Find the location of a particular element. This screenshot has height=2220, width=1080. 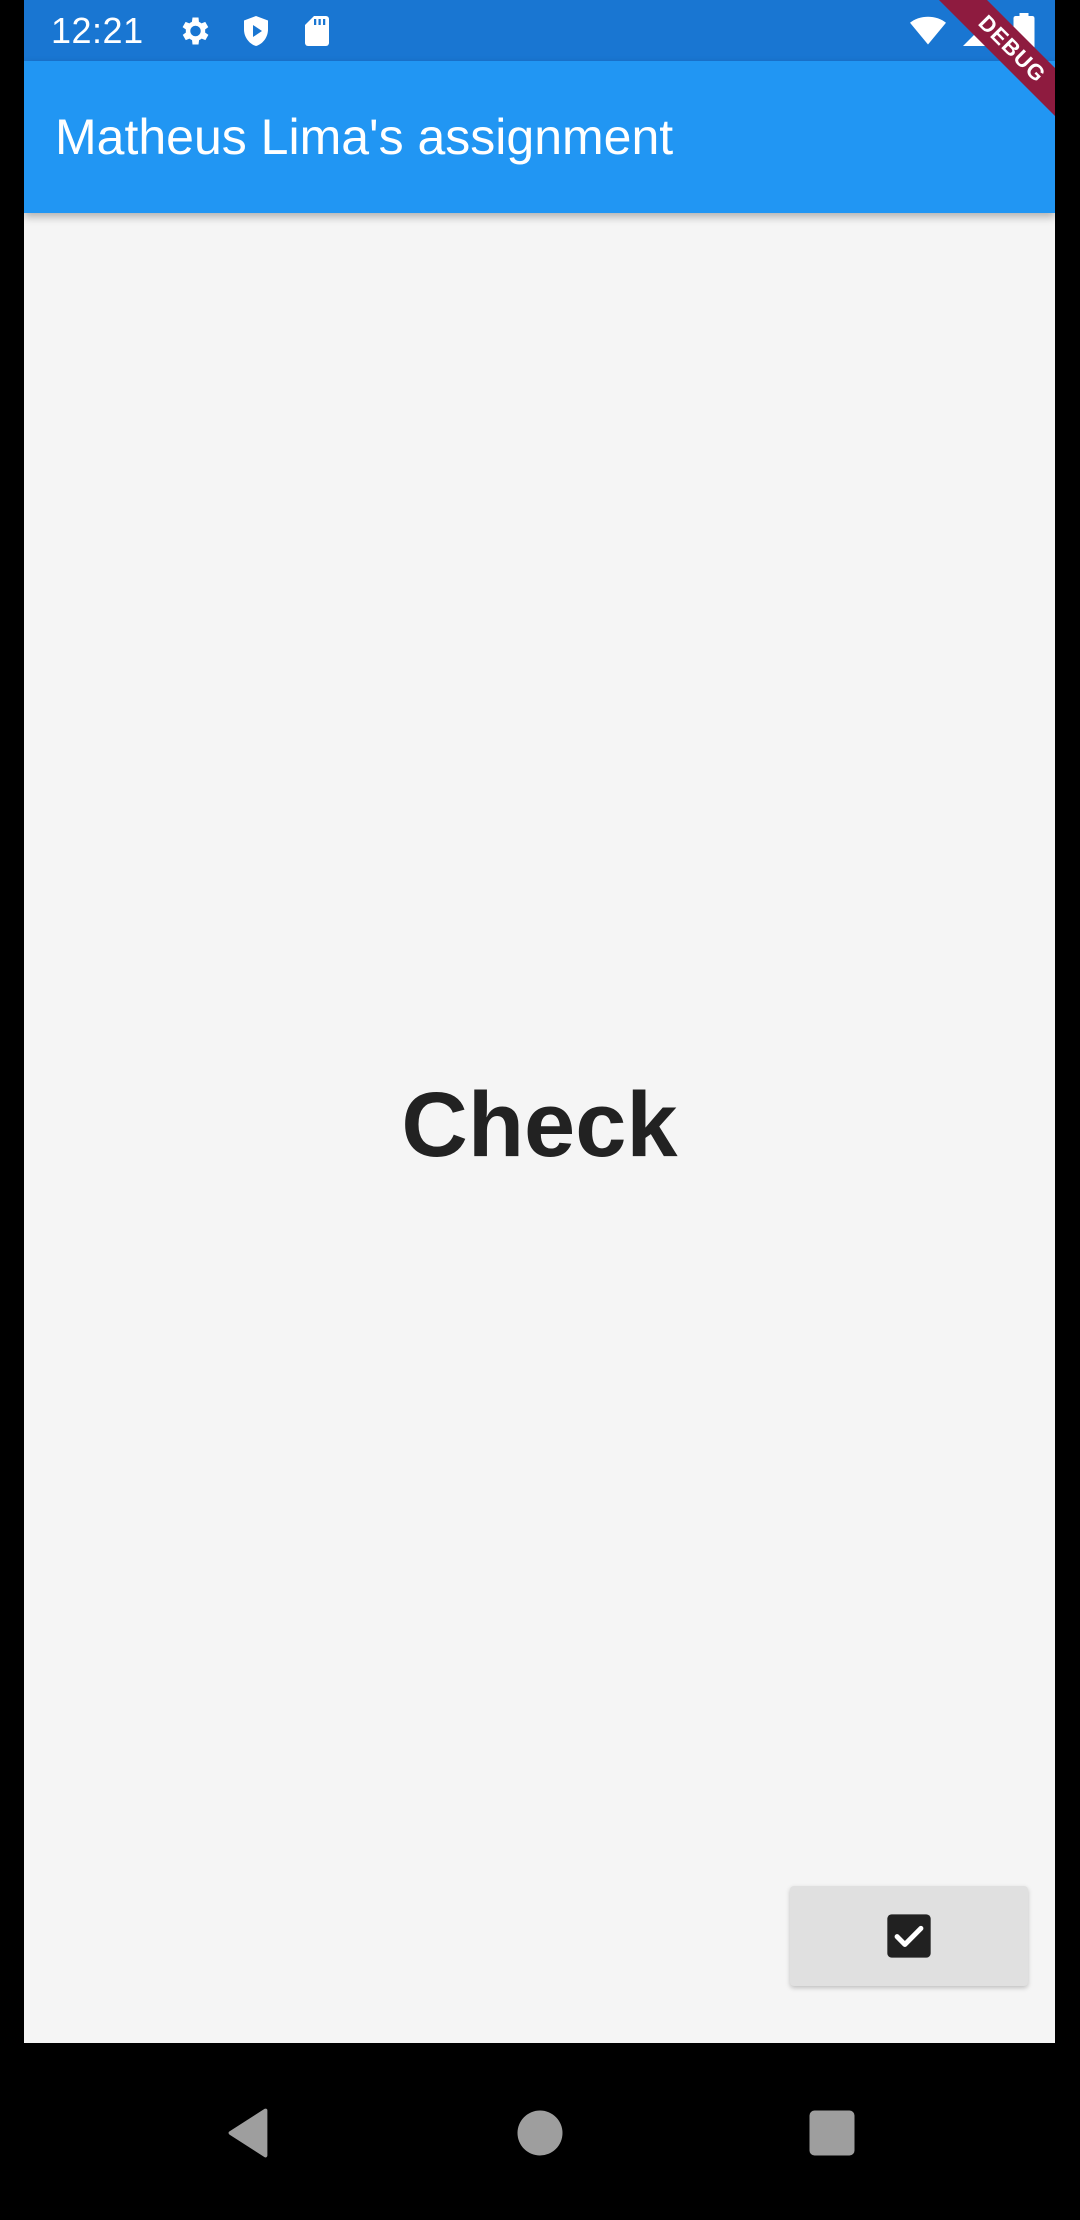

recents-icon is located at coordinates (832, 2133).